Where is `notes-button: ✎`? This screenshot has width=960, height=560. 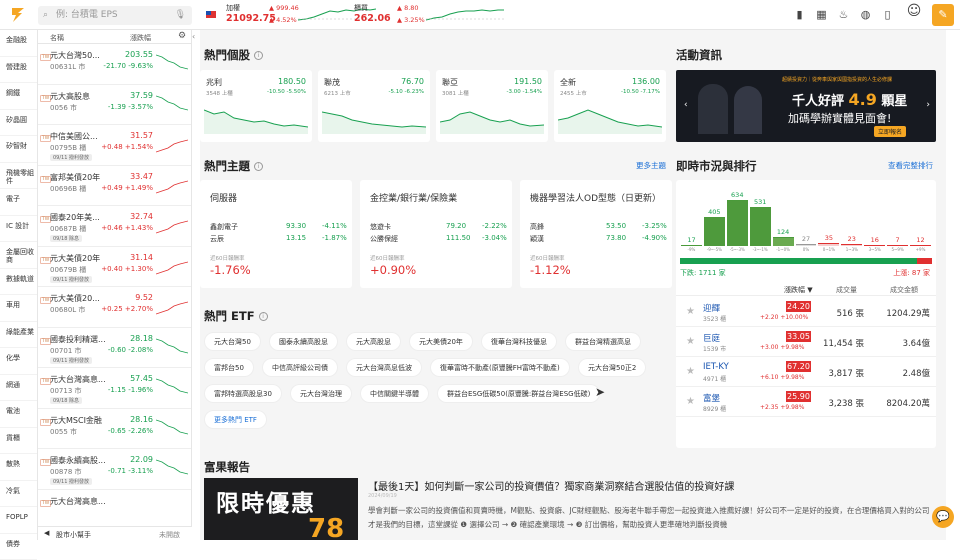 notes-button: ✎ is located at coordinates (943, 15).